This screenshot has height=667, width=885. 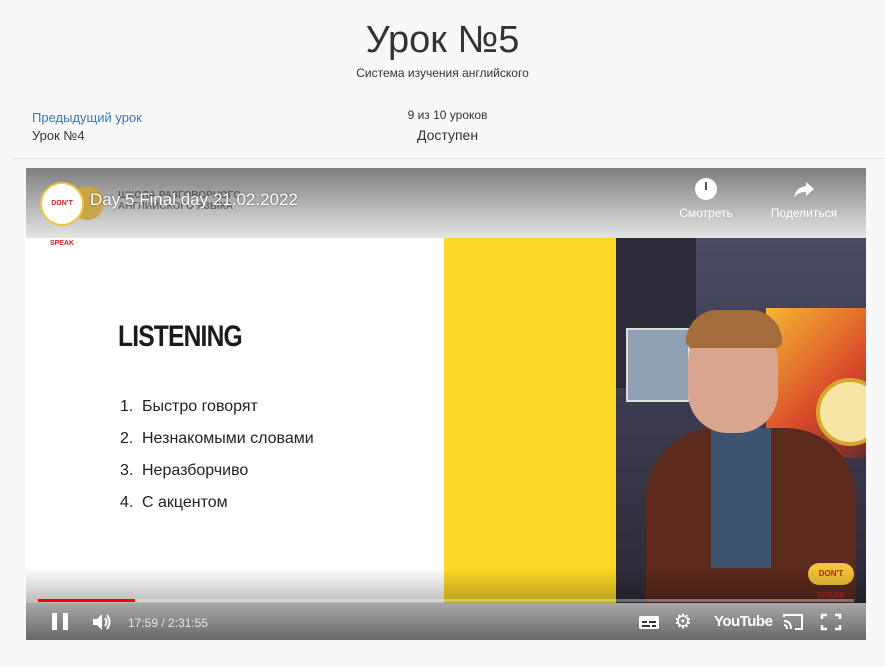 I want to click on slide-heading: LISTENING, so click(x=180, y=336).